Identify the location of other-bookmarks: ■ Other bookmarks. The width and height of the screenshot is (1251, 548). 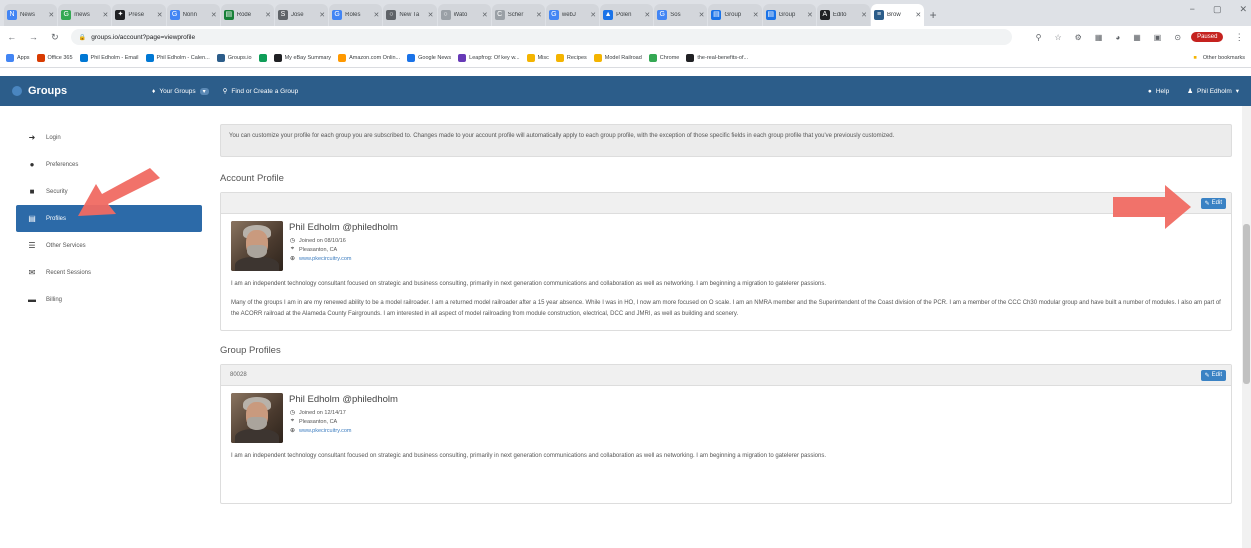
(1219, 58).